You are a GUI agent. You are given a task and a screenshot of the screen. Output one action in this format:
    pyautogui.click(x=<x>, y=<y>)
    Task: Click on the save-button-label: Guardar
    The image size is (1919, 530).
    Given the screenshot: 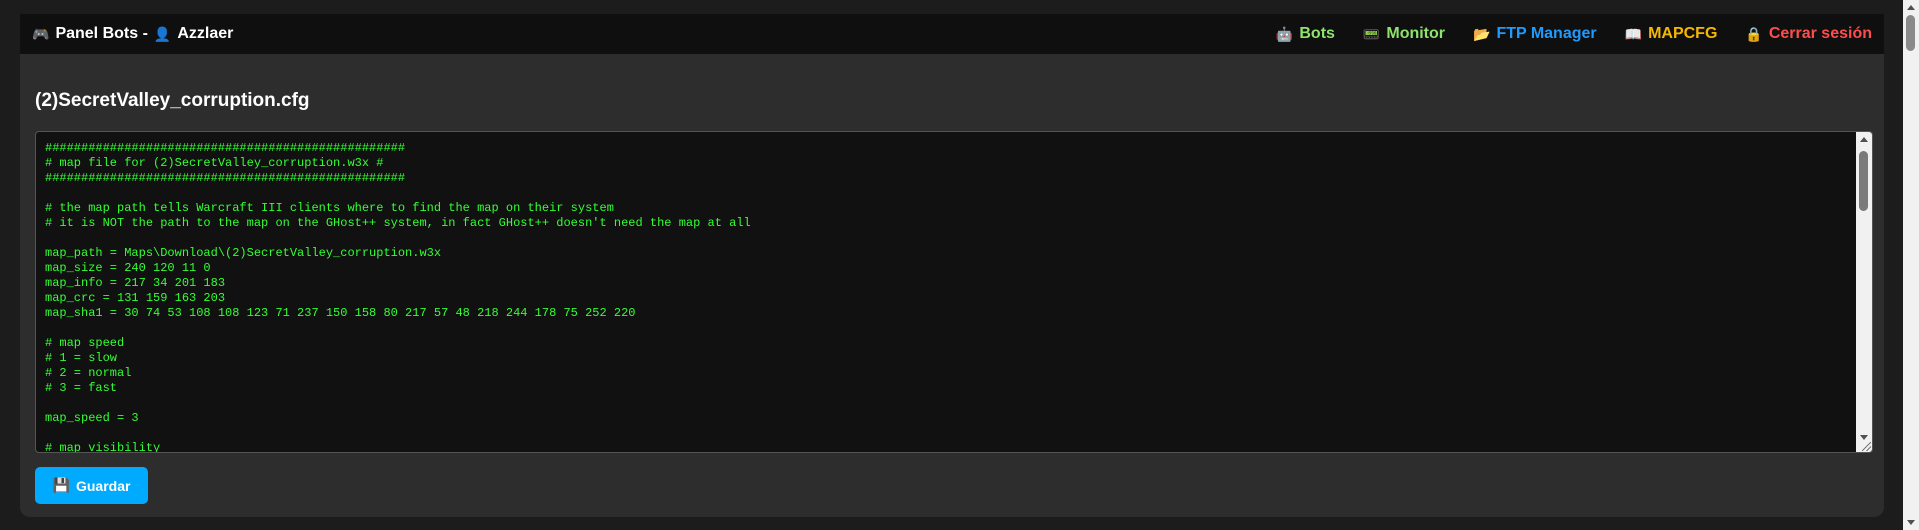 What is the action you would take?
    pyautogui.click(x=103, y=485)
    